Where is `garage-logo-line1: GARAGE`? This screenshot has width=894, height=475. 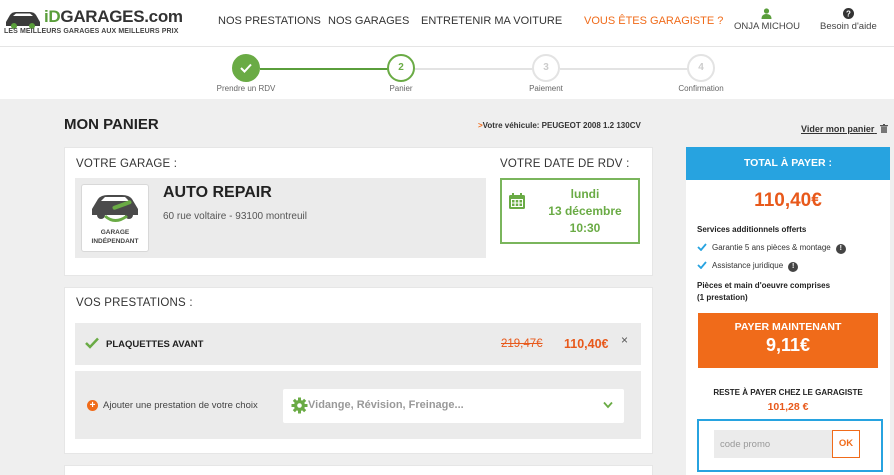
garage-logo-line1: GARAGE is located at coordinates (115, 232).